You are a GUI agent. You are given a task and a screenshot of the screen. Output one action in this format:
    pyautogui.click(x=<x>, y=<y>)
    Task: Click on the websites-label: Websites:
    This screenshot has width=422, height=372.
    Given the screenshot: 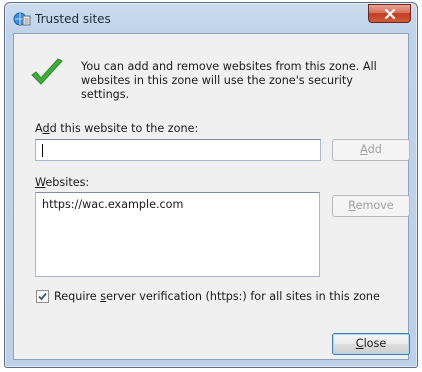 What is the action you would take?
    pyautogui.click(x=62, y=182)
    